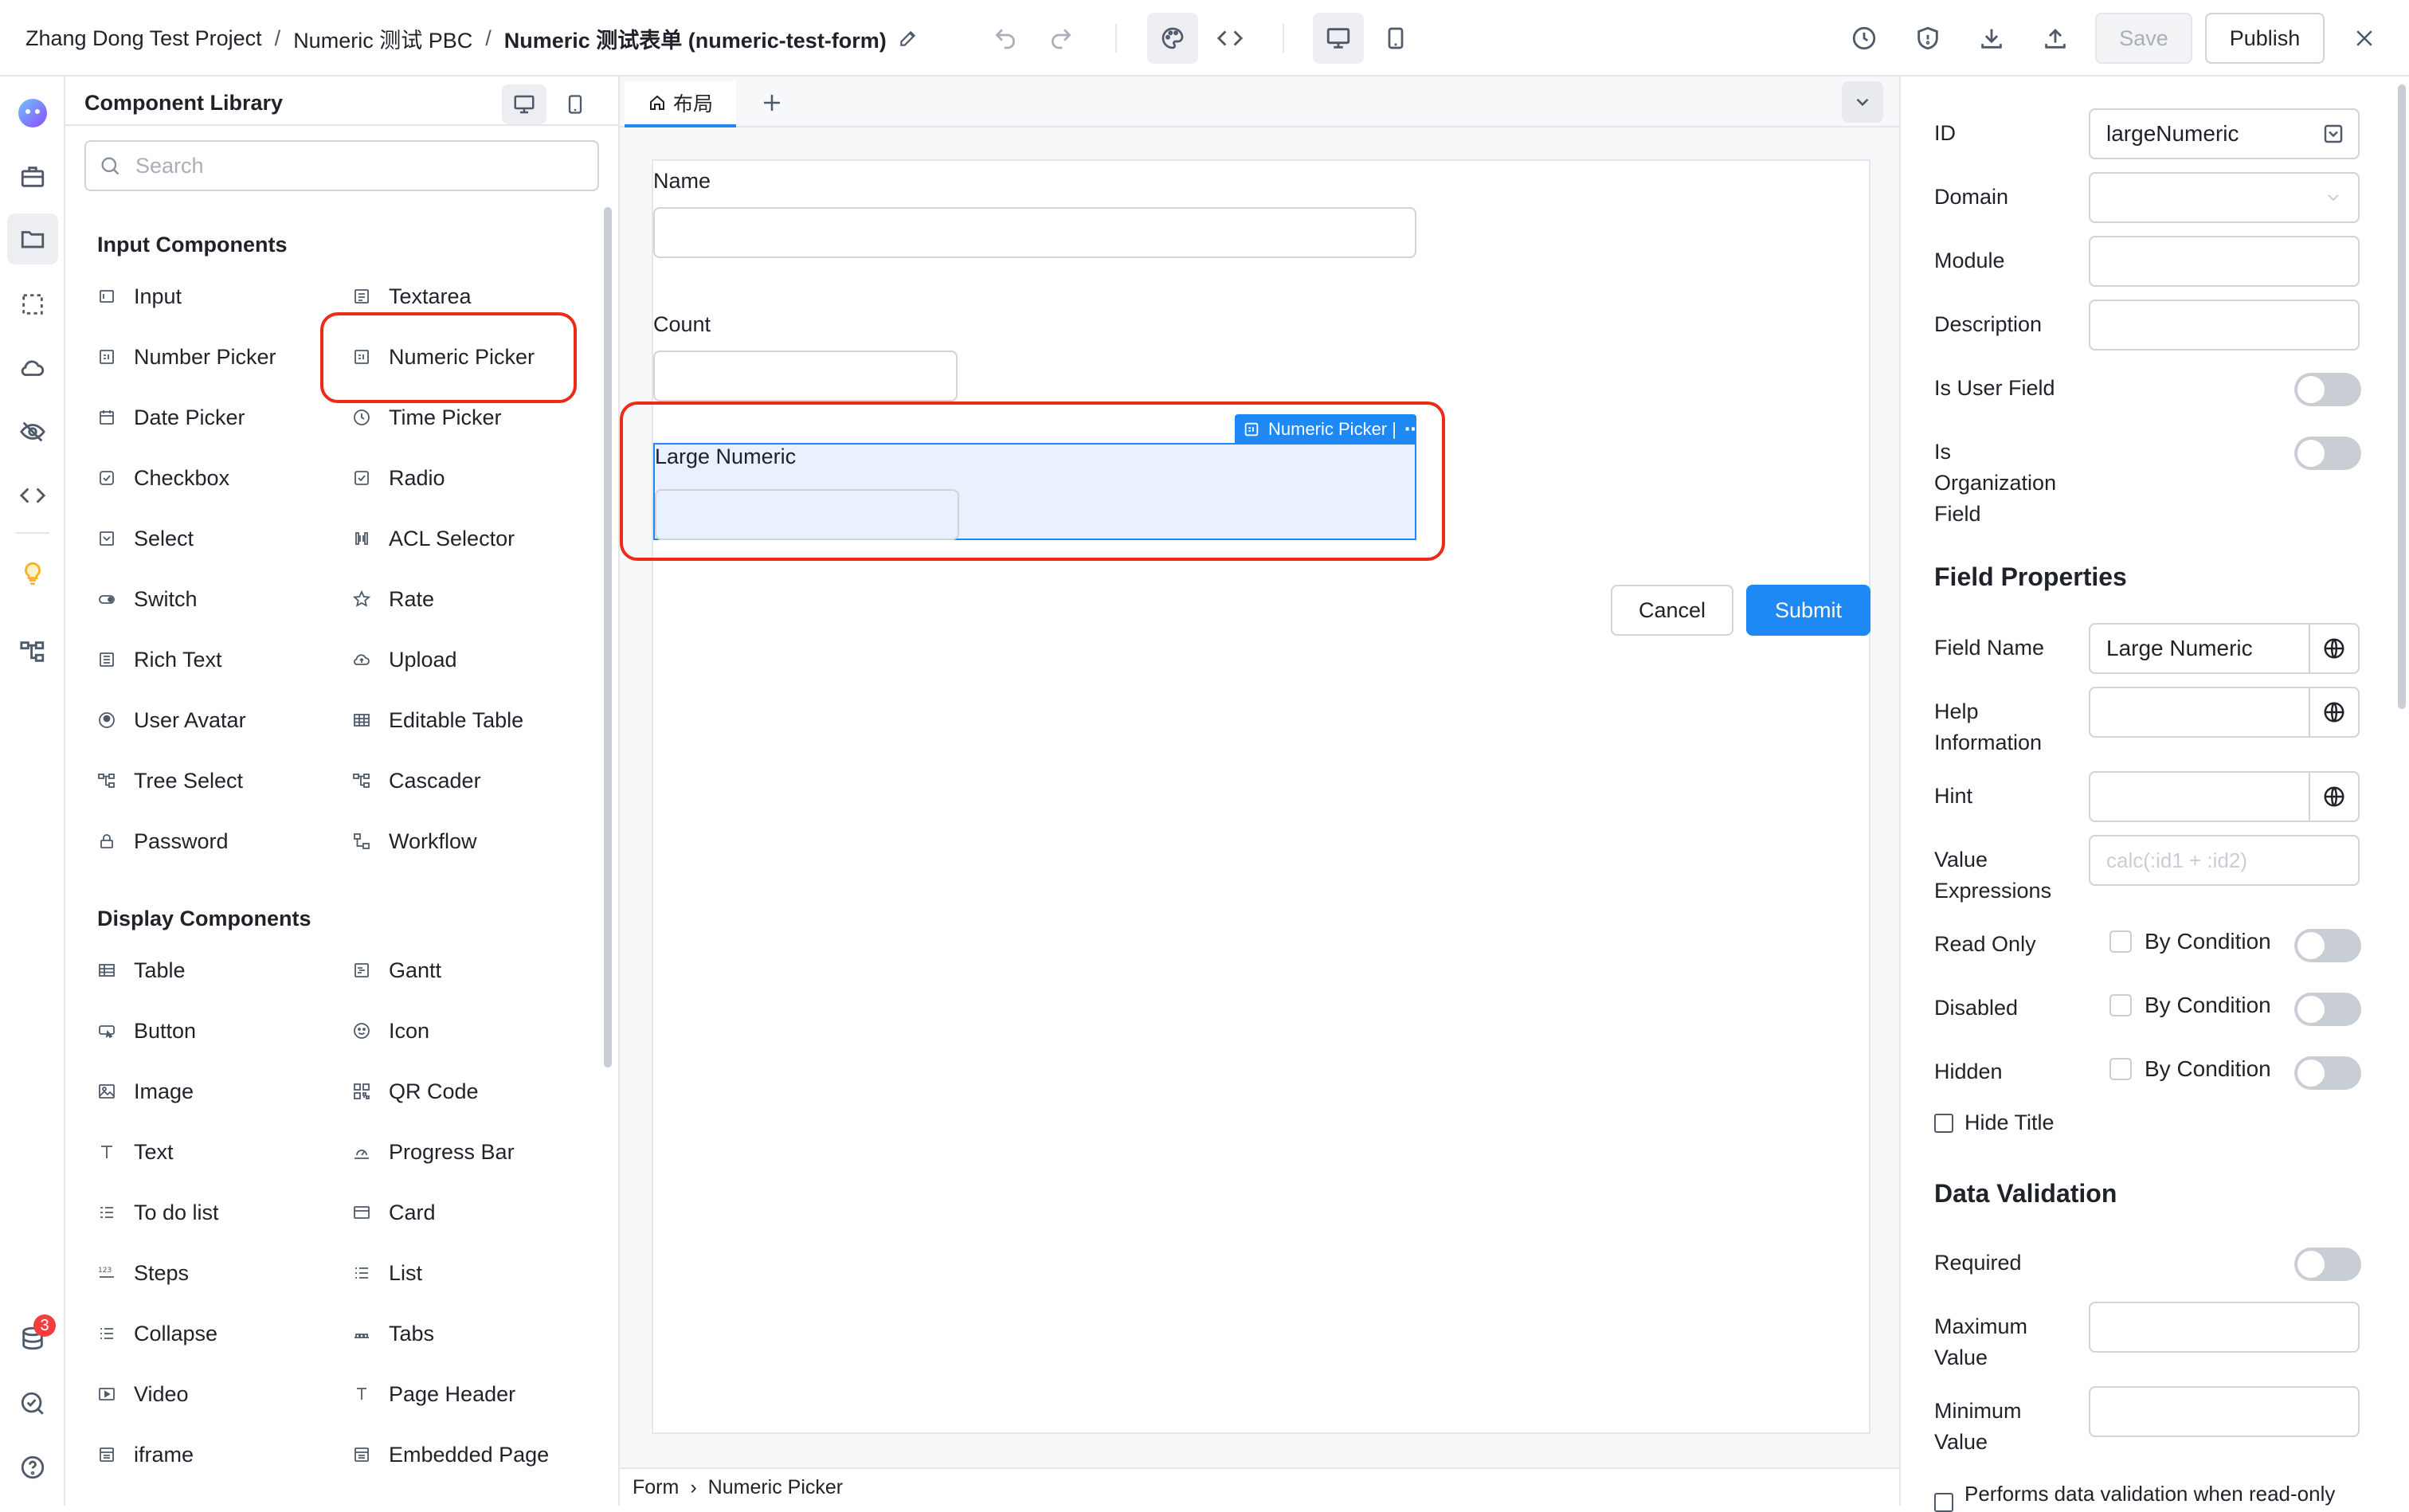 This screenshot has width=2409, height=1512. What do you see at coordinates (157, 1334) in the screenshot?
I see `component-item-collapse: Collapse` at bounding box center [157, 1334].